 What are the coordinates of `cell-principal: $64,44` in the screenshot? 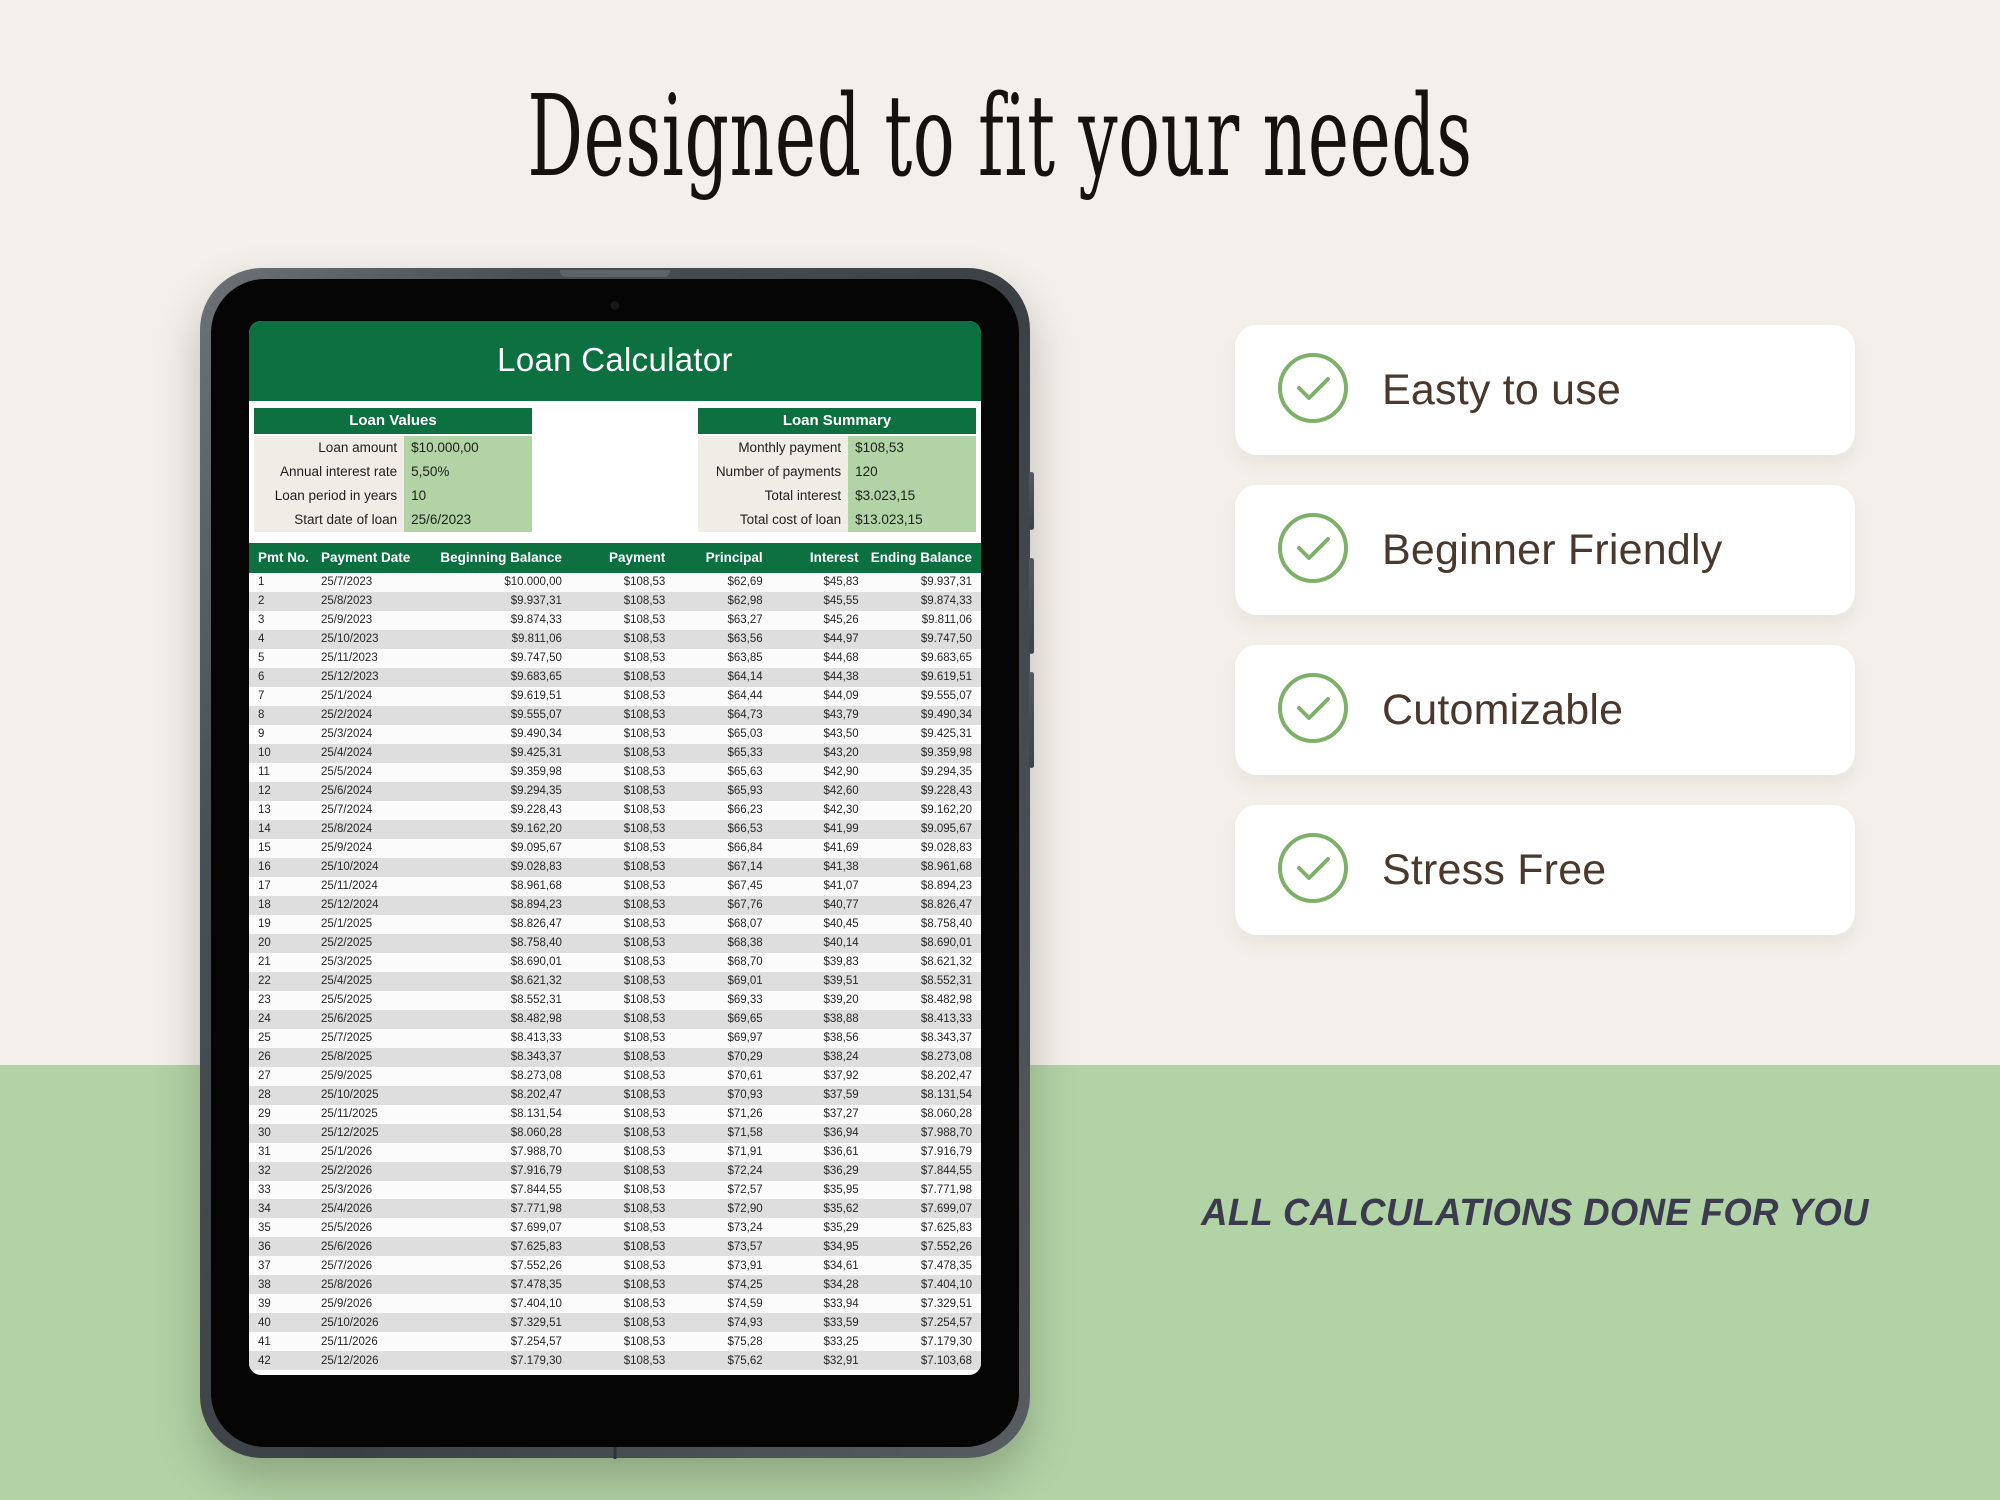 It's located at (745, 696).